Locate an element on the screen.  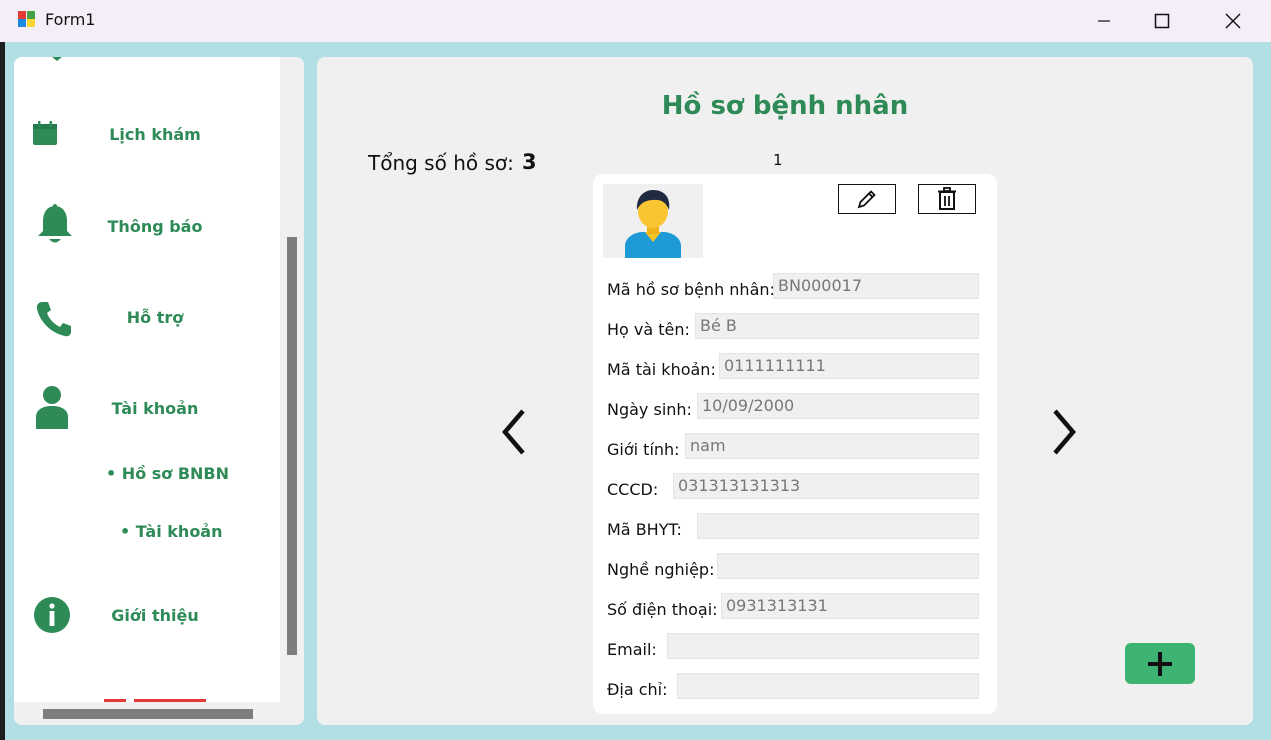
field-input-cccd: 031313131313 is located at coordinates (826, 486).